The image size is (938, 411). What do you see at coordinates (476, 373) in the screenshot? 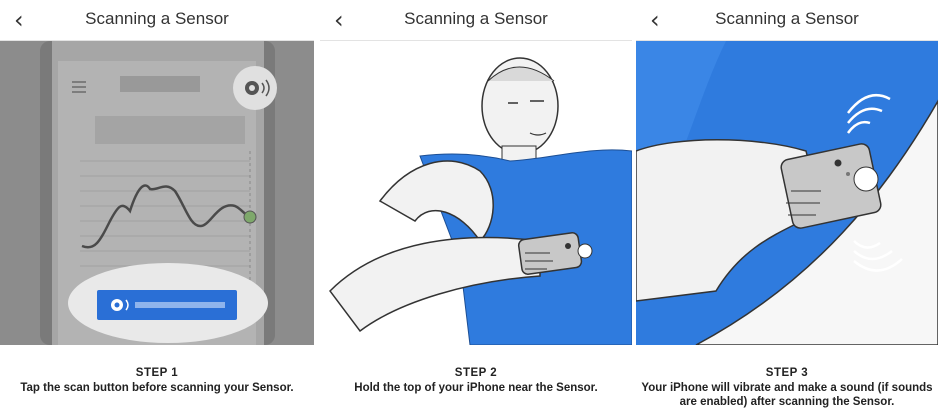
I see `step-label: STEP 2` at bounding box center [476, 373].